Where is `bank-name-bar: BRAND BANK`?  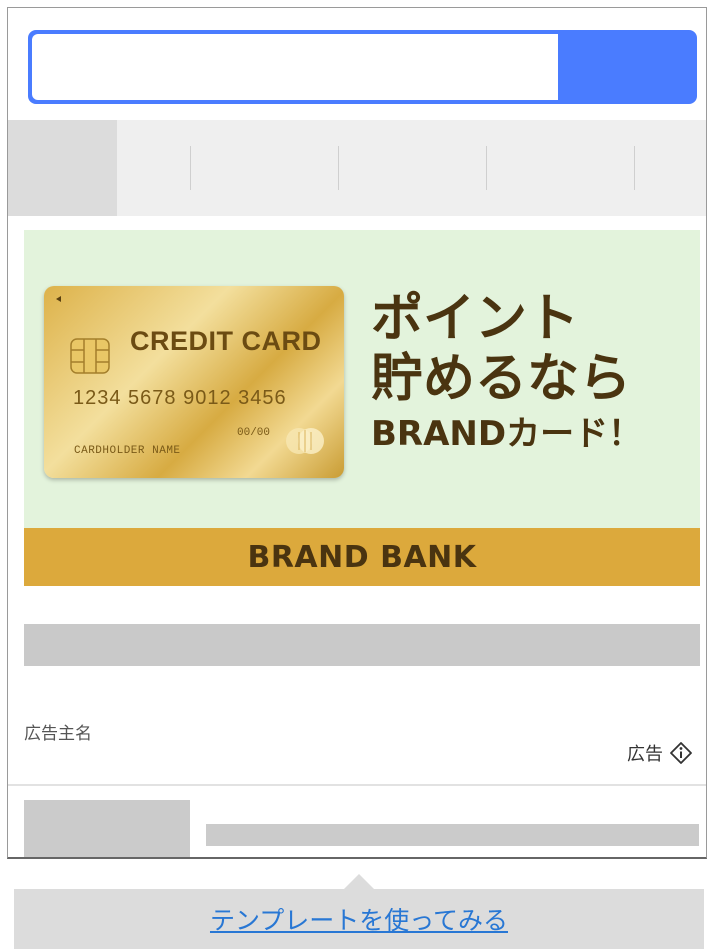
bank-name-bar: BRAND BANK is located at coordinates (362, 557).